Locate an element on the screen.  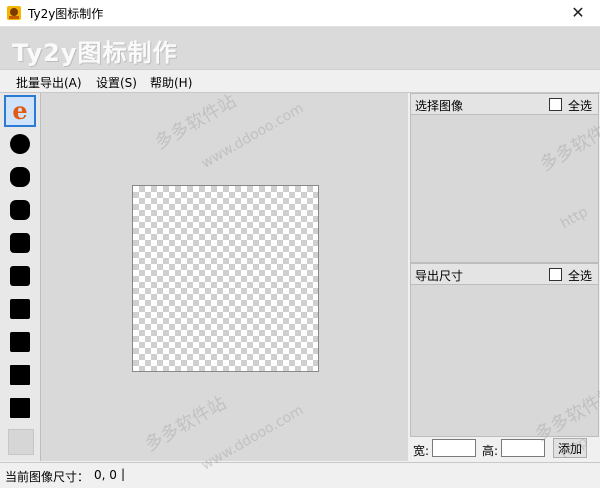
select-image-panel: 选择图像 全选 is located at coordinates (504, 178).